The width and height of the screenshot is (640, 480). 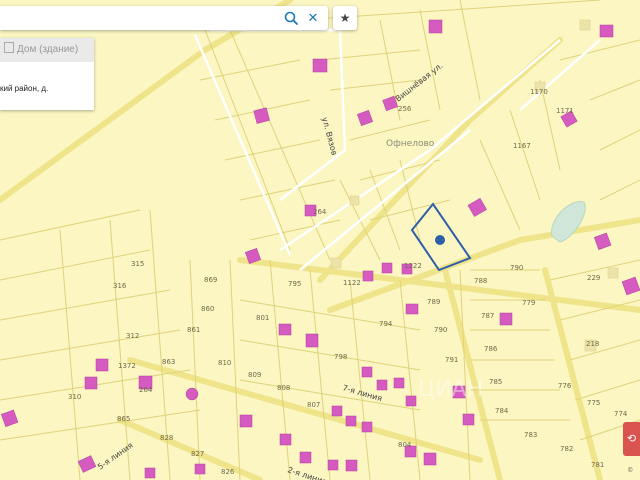 What do you see at coordinates (228, 472) in the screenshot?
I see `svg-text: 826` at bounding box center [228, 472].